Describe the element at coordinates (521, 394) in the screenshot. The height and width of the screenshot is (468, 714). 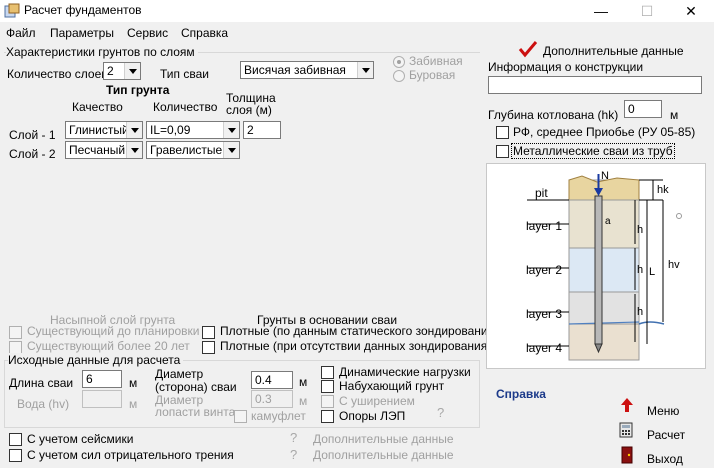
I see `help-link: Справка` at that location.